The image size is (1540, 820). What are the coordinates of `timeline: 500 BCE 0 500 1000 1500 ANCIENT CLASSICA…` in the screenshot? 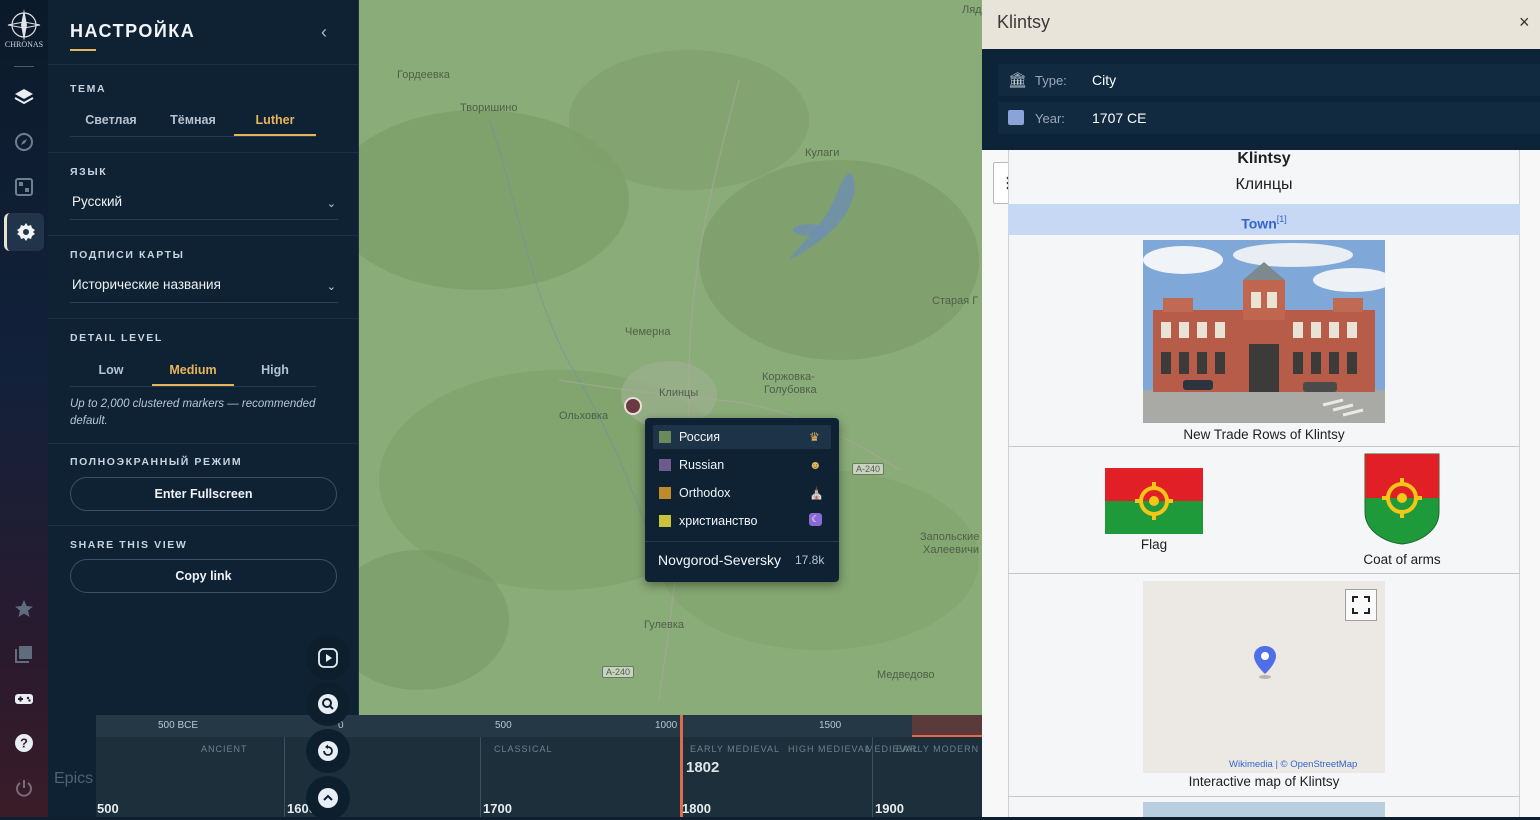 It's located at (539, 766).